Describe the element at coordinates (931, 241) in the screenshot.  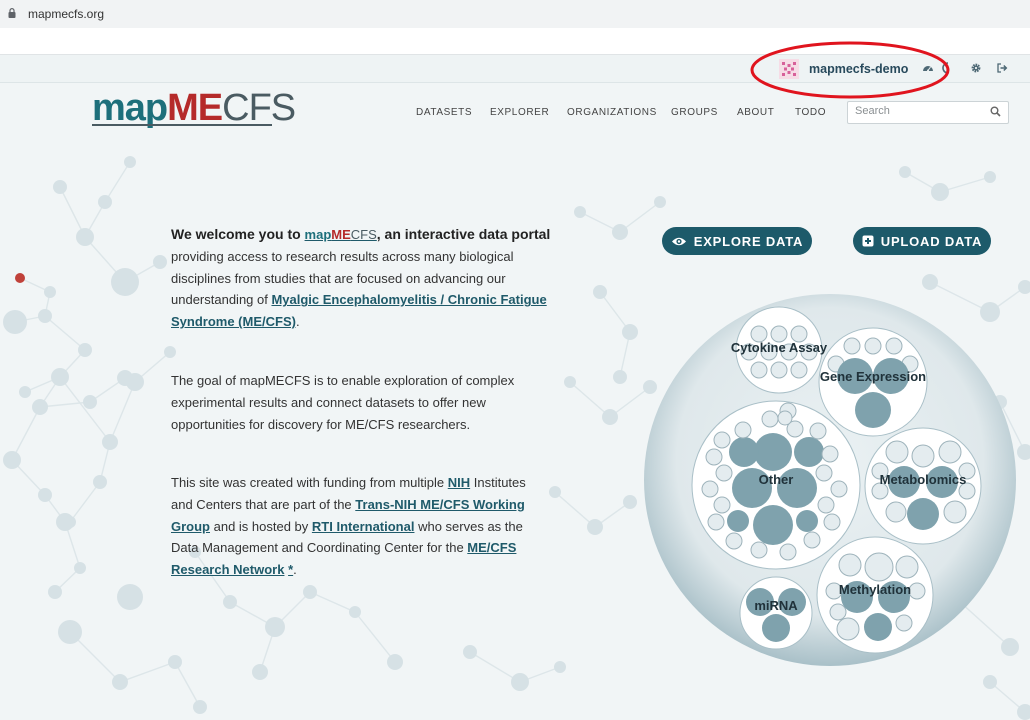
I see `upload-data-label: UPLOAD DATA` at that location.